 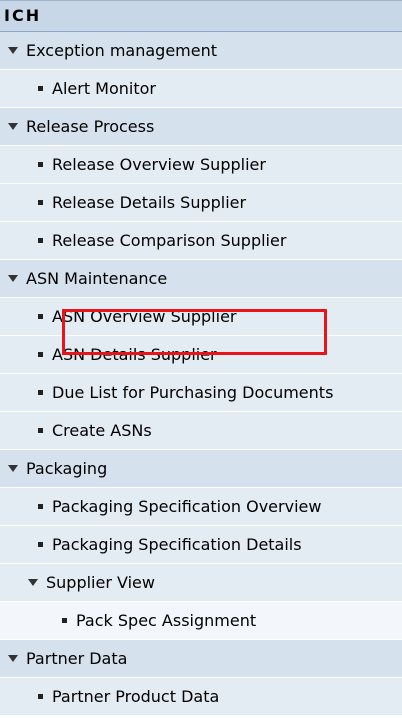 What do you see at coordinates (201, 469) in the screenshot?
I see `group-packaging: Packaging` at bounding box center [201, 469].